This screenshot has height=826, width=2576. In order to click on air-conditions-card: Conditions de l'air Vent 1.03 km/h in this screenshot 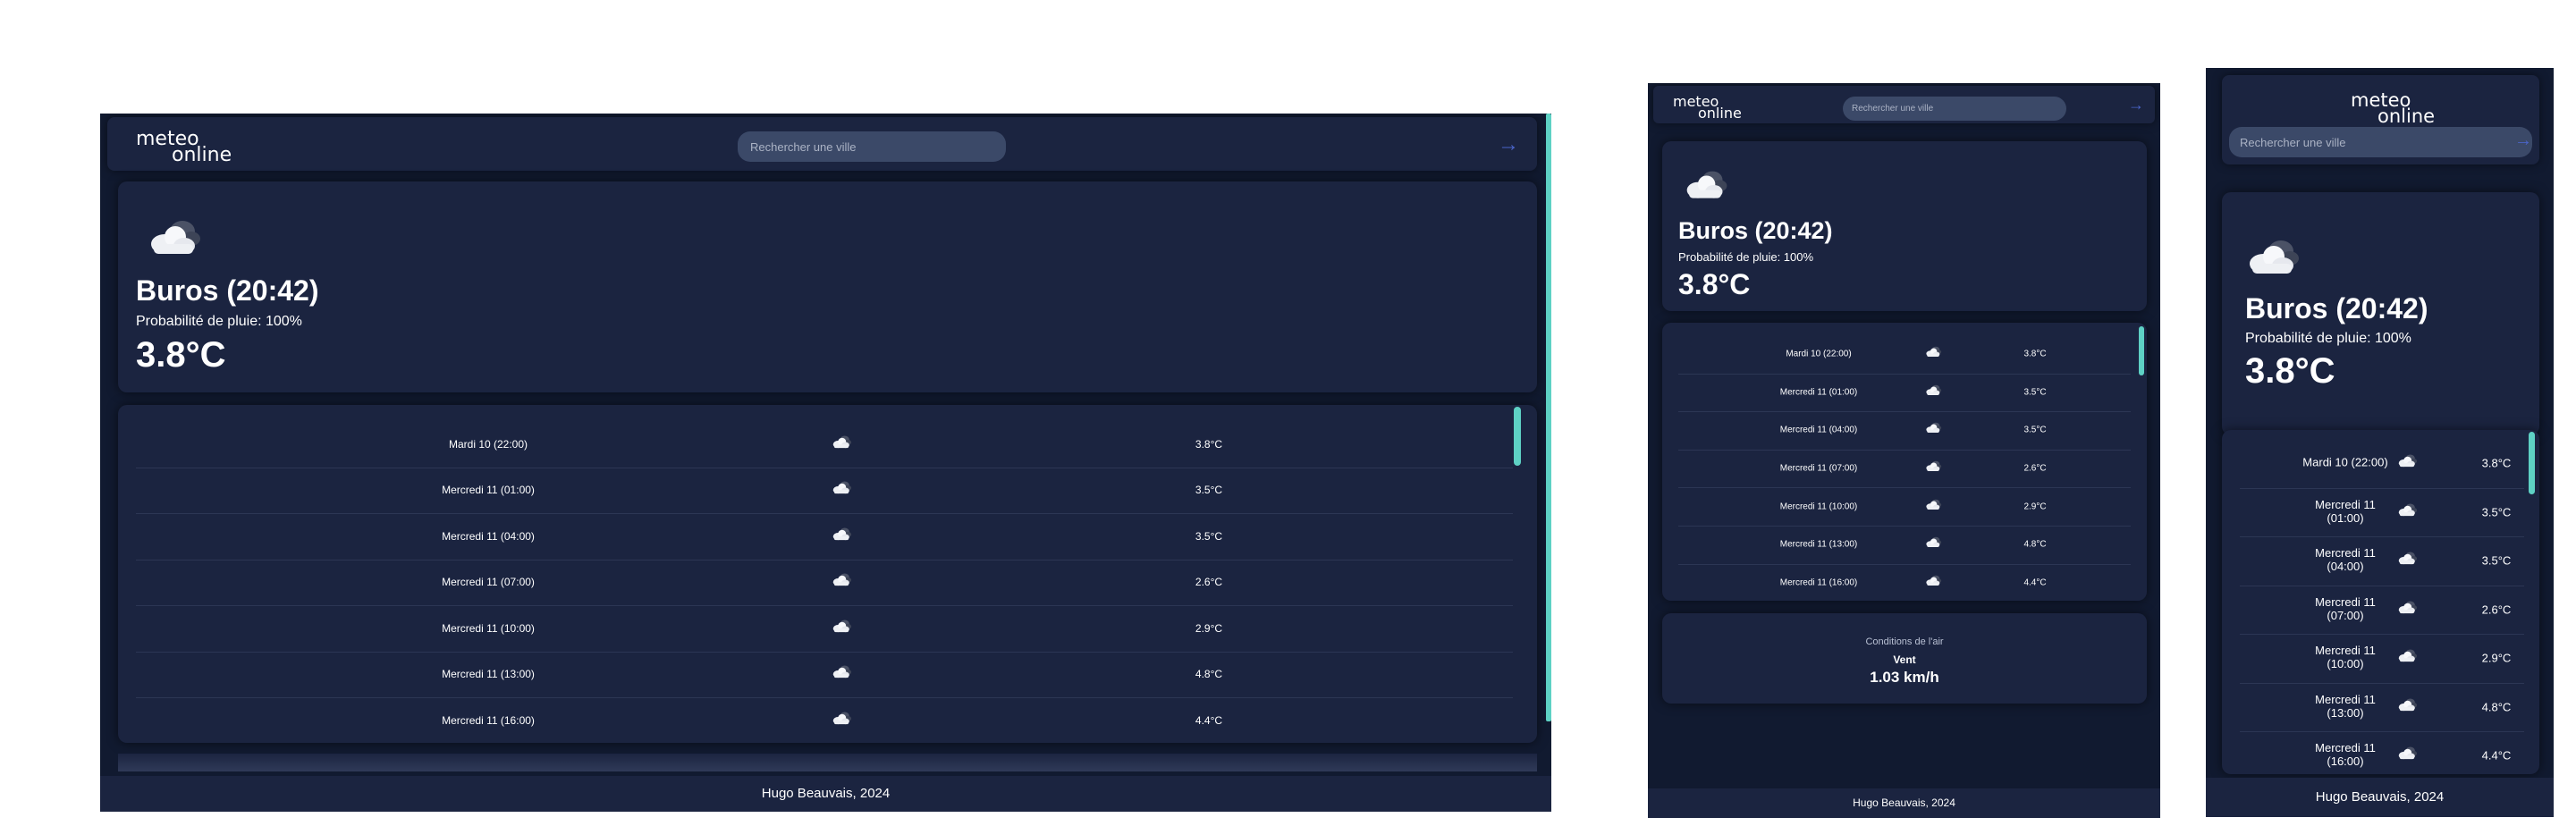, I will do `click(1904, 658)`.